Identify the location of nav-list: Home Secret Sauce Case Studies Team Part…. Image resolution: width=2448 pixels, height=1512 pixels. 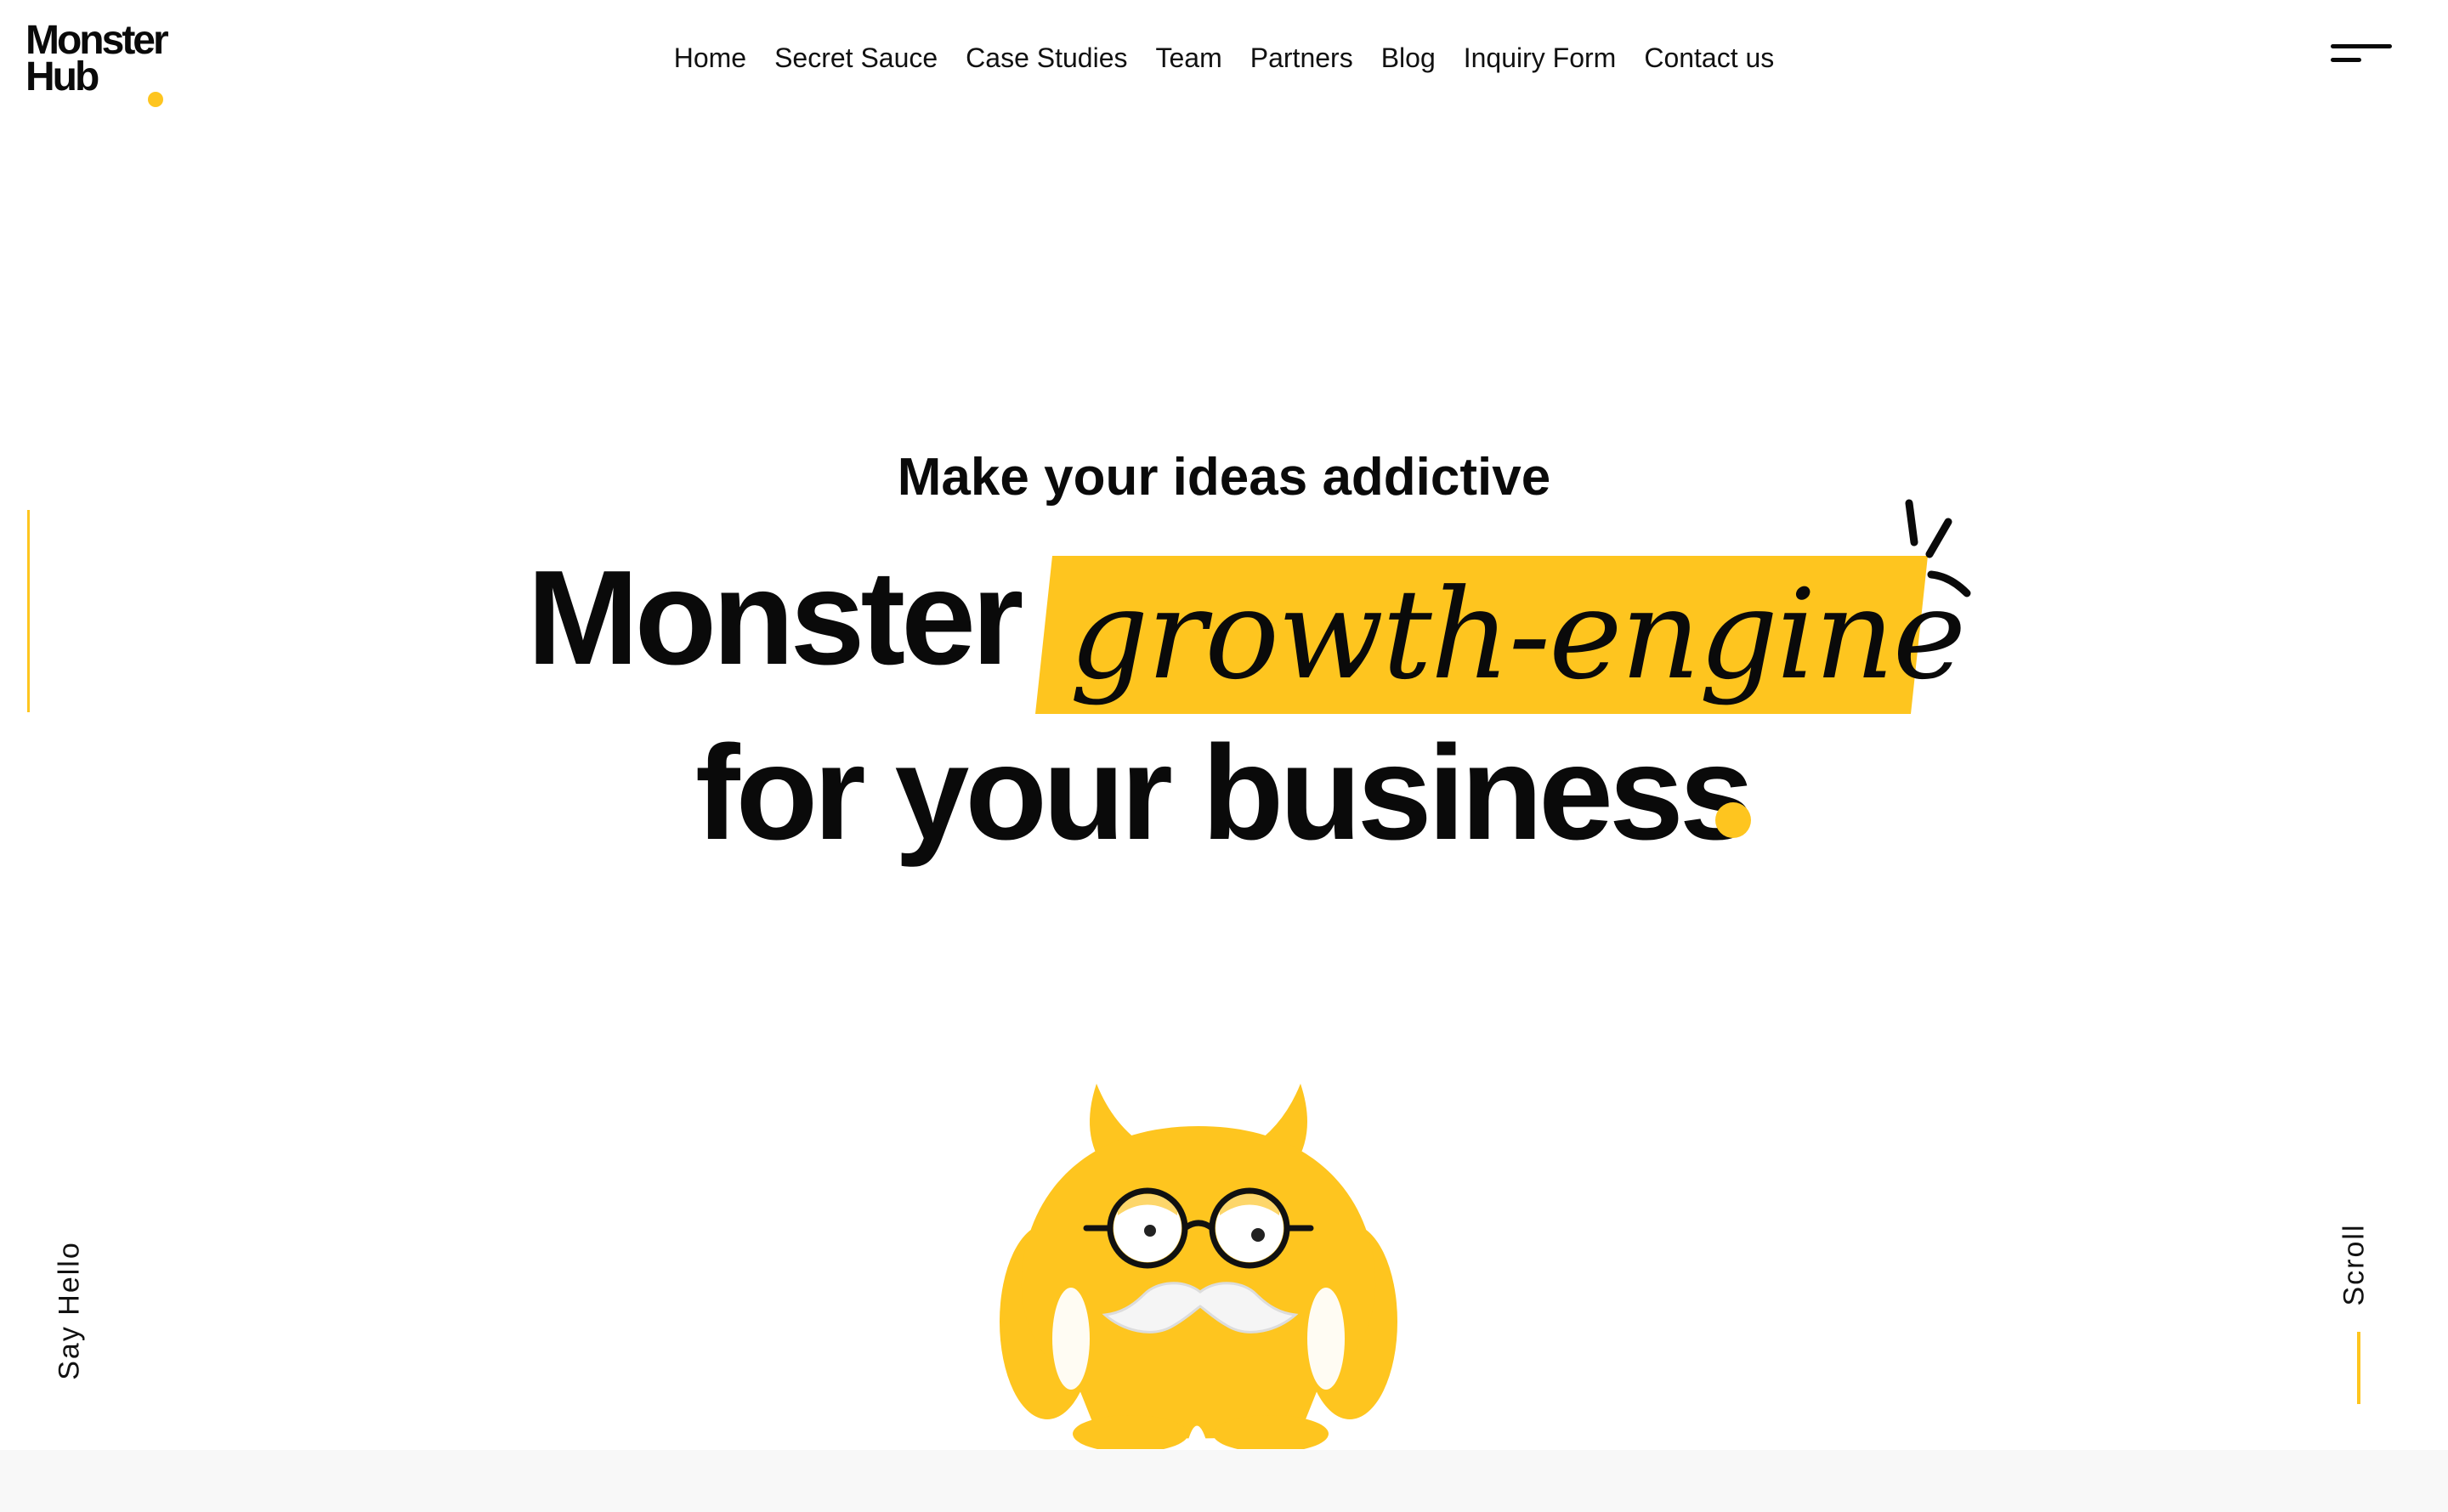
(1224, 58).